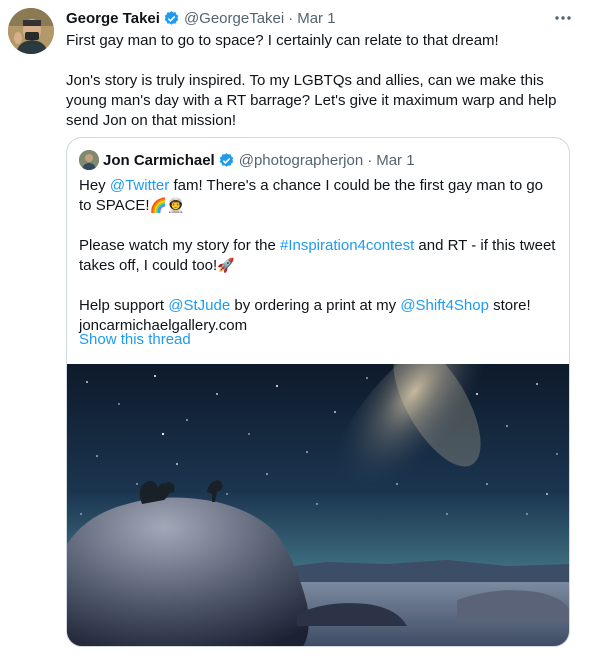 The width and height of the screenshot is (596, 658). What do you see at coordinates (301, 160) in the screenshot?
I see `quoted-author-handle: @photographerjon` at bounding box center [301, 160].